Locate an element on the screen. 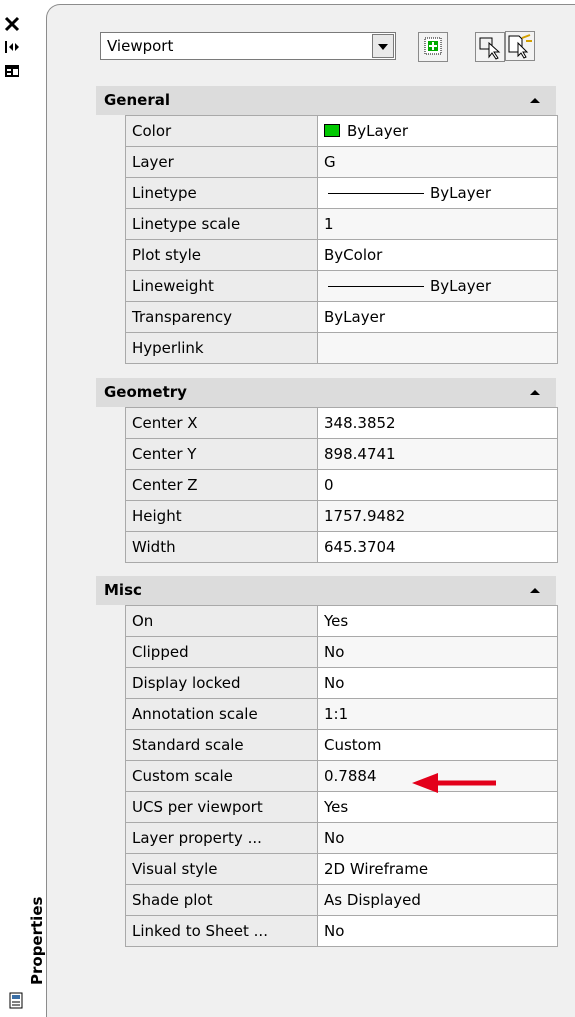  prop-row-layer: Layer G is located at coordinates (341, 162).